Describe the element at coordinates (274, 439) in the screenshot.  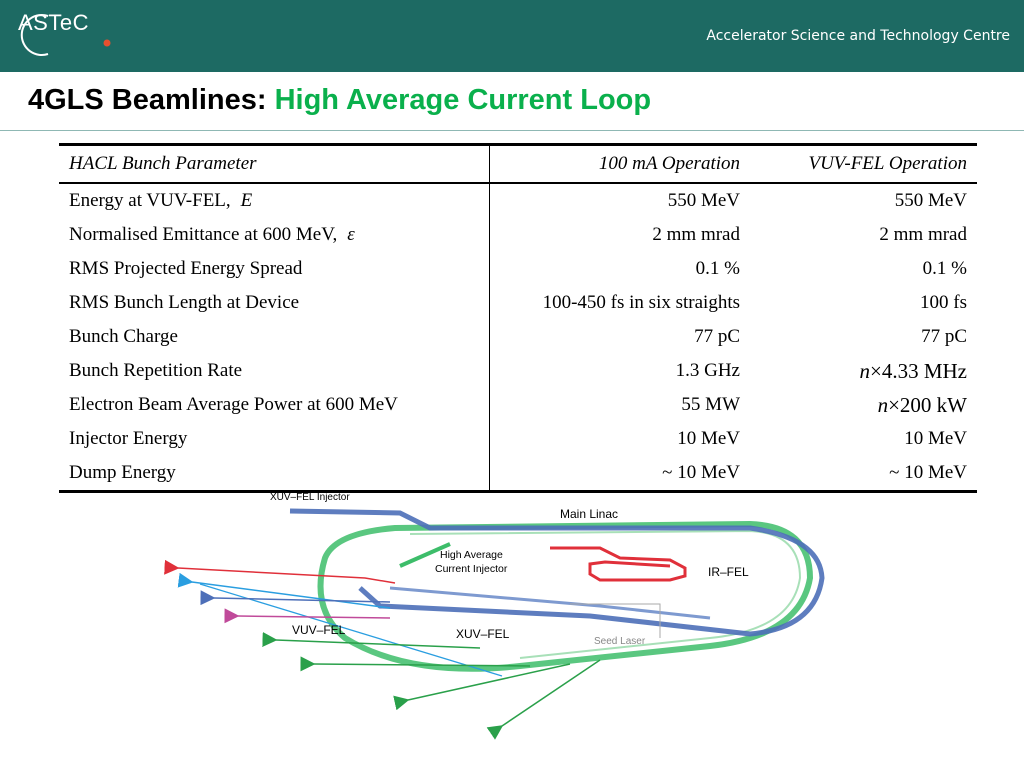
I see `param-label: Injector Energy` at that location.